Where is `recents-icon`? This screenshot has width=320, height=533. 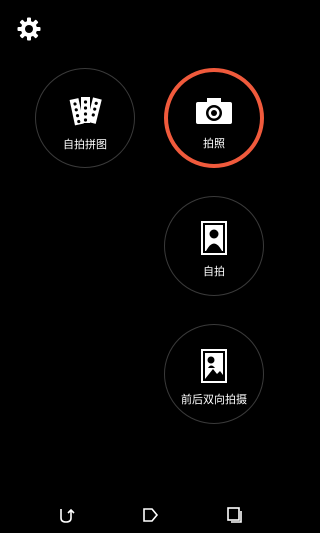 recents-icon is located at coordinates (234, 515).